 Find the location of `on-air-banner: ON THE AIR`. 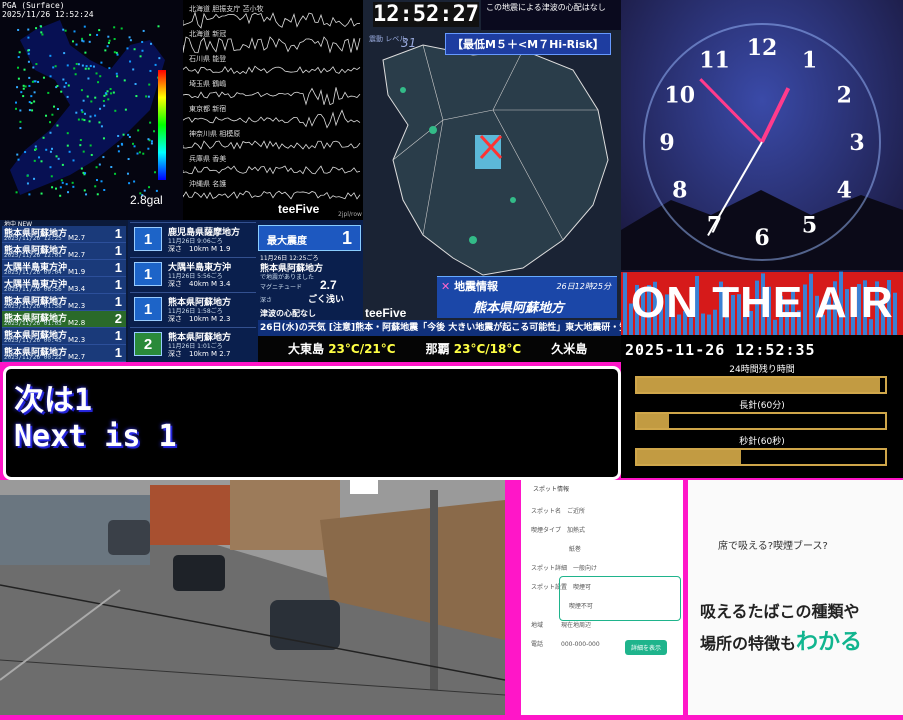

on-air-banner: ON THE AIR is located at coordinates (762, 302).